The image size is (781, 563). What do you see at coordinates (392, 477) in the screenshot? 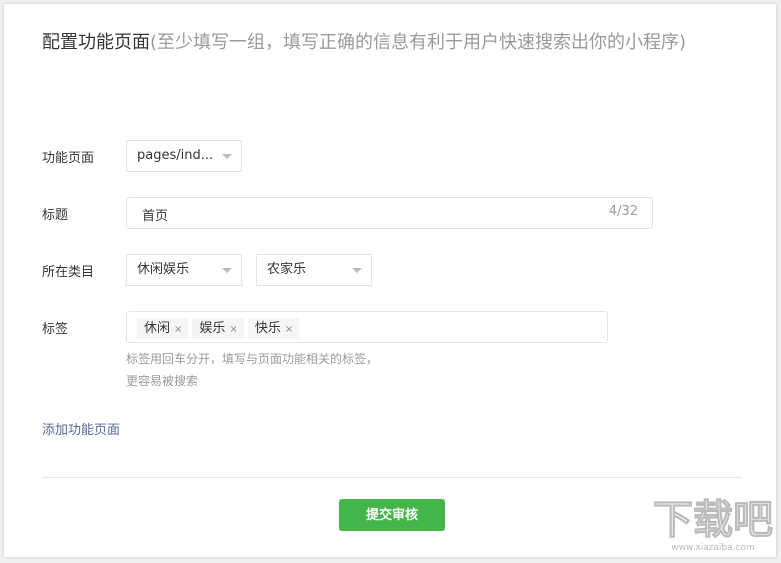
I see `divider` at bounding box center [392, 477].